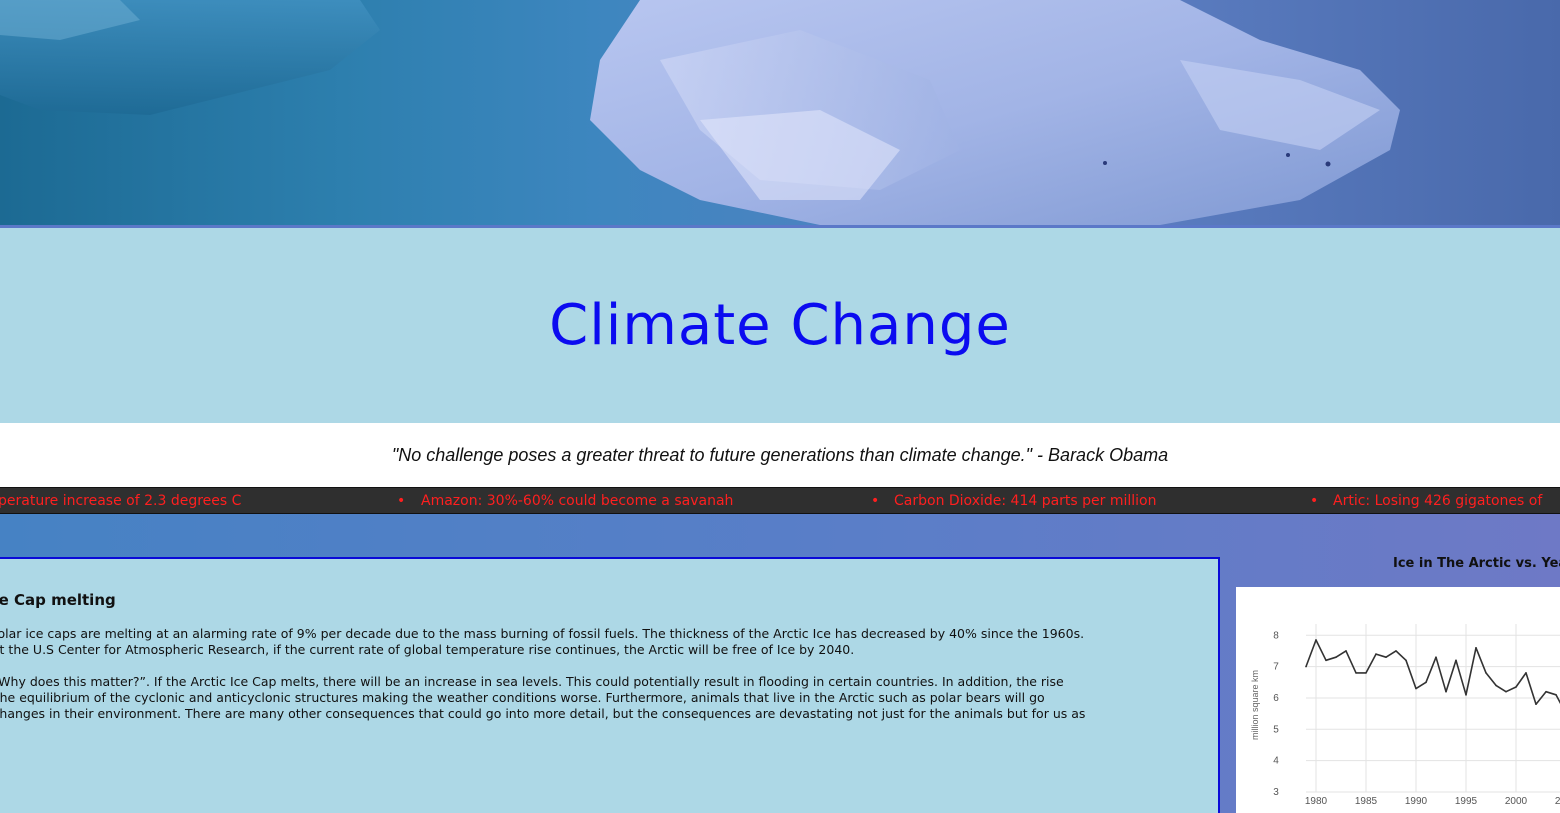 The image size is (1560, 813). I want to click on chart-series, so click(1432, 672).